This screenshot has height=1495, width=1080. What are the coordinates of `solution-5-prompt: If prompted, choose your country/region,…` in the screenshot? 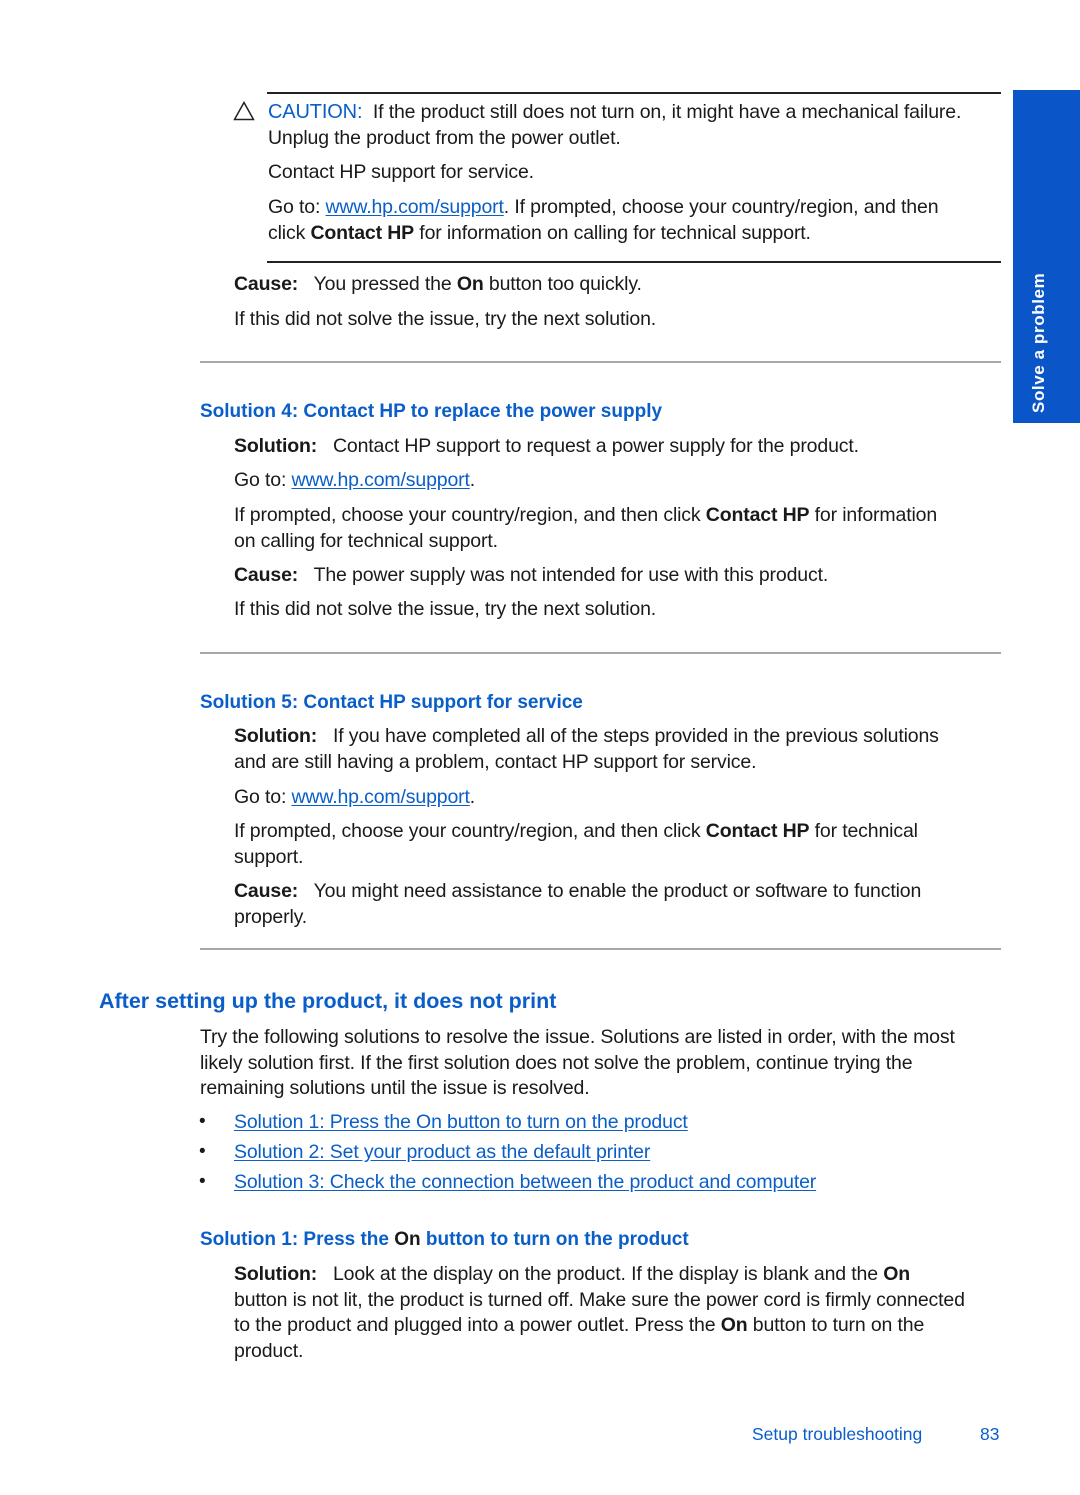 It's located at (576, 844).